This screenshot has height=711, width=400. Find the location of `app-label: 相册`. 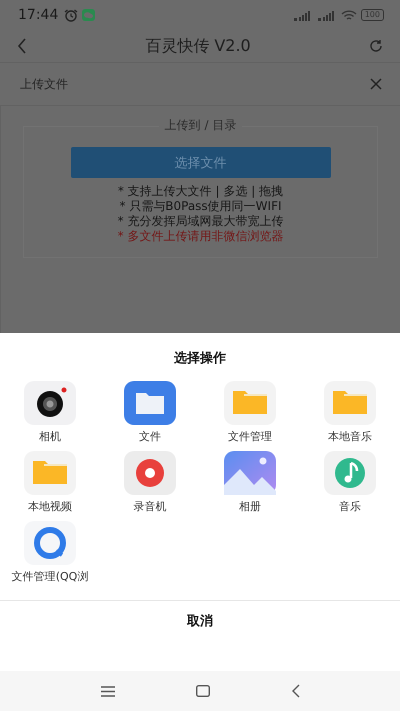

app-label: 相册 is located at coordinates (250, 506).